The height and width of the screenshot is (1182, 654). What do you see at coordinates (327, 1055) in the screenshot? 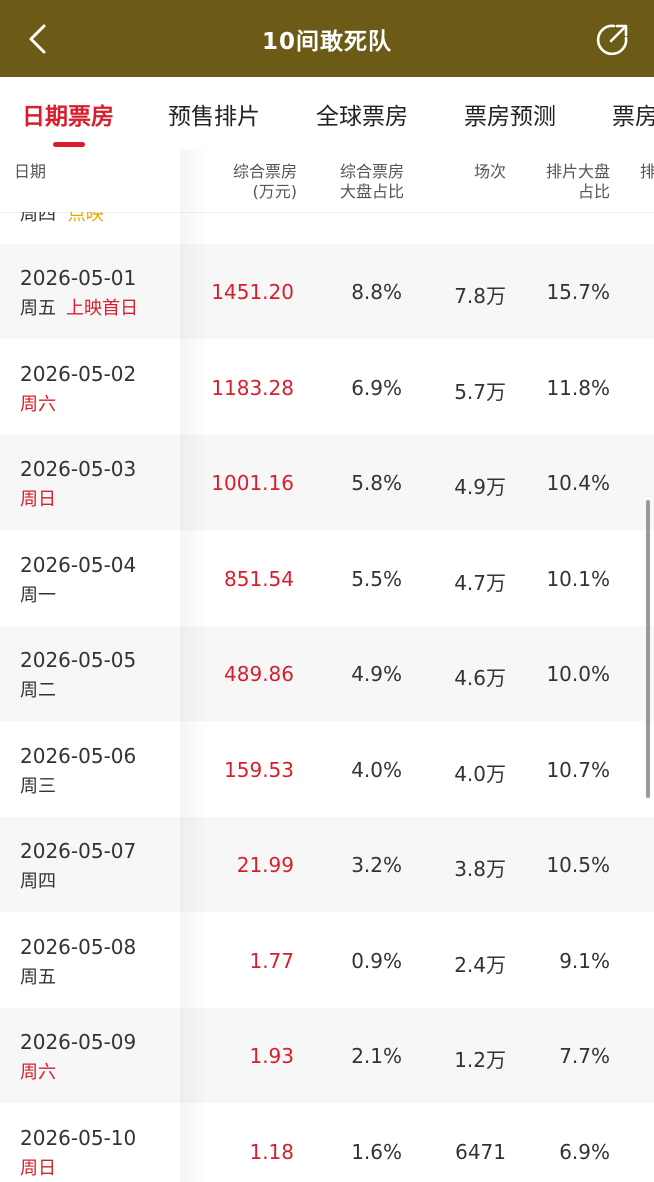
I see `table-row: 2026-05-09 周六 1.93 2.1% 1.2万 7.7%` at bounding box center [327, 1055].